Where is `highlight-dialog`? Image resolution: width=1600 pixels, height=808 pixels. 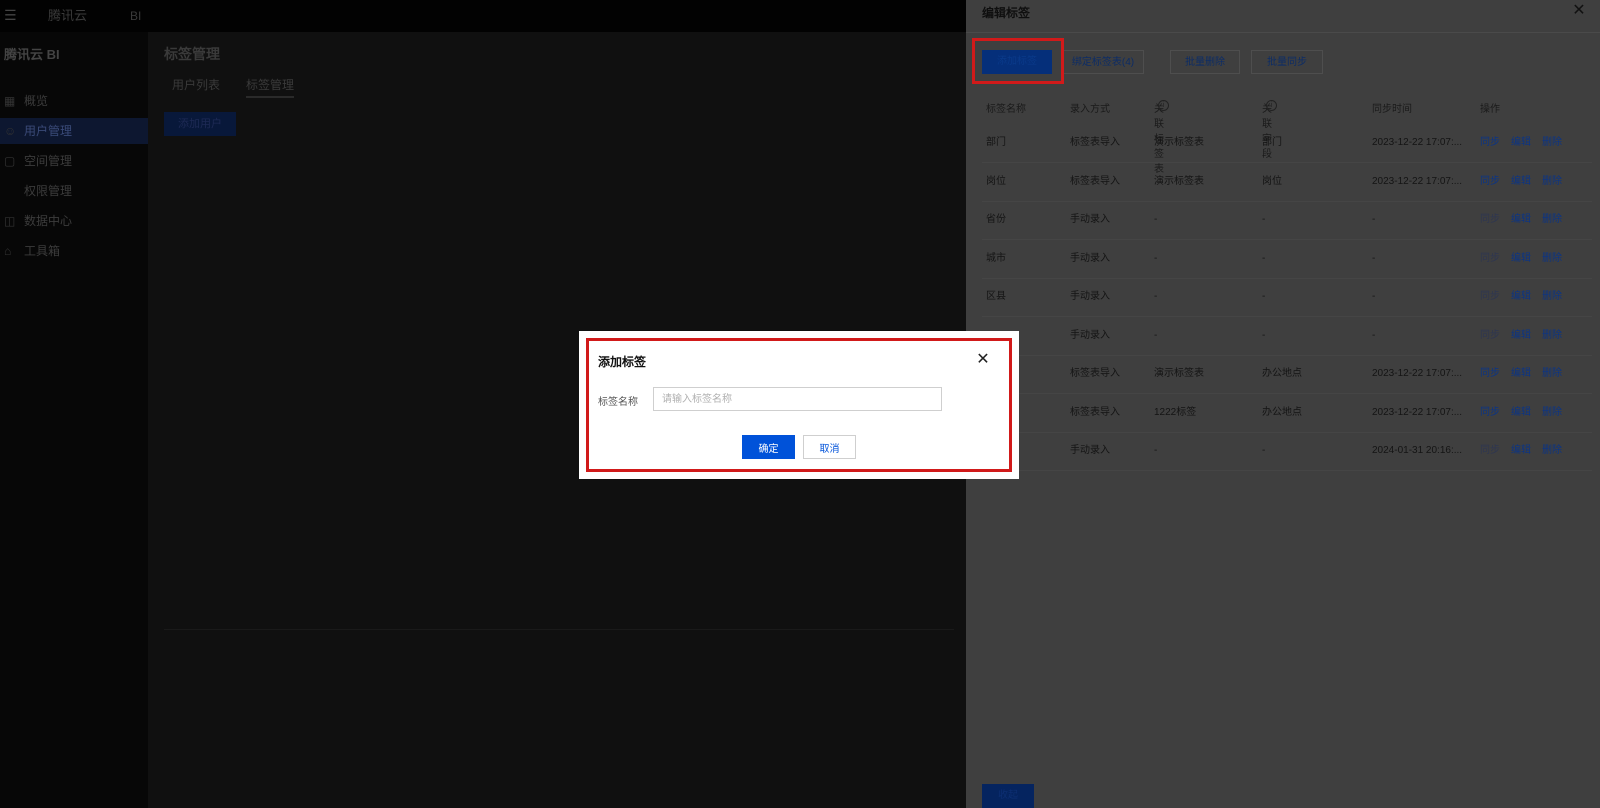
highlight-dialog is located at coordinates (799, 405).